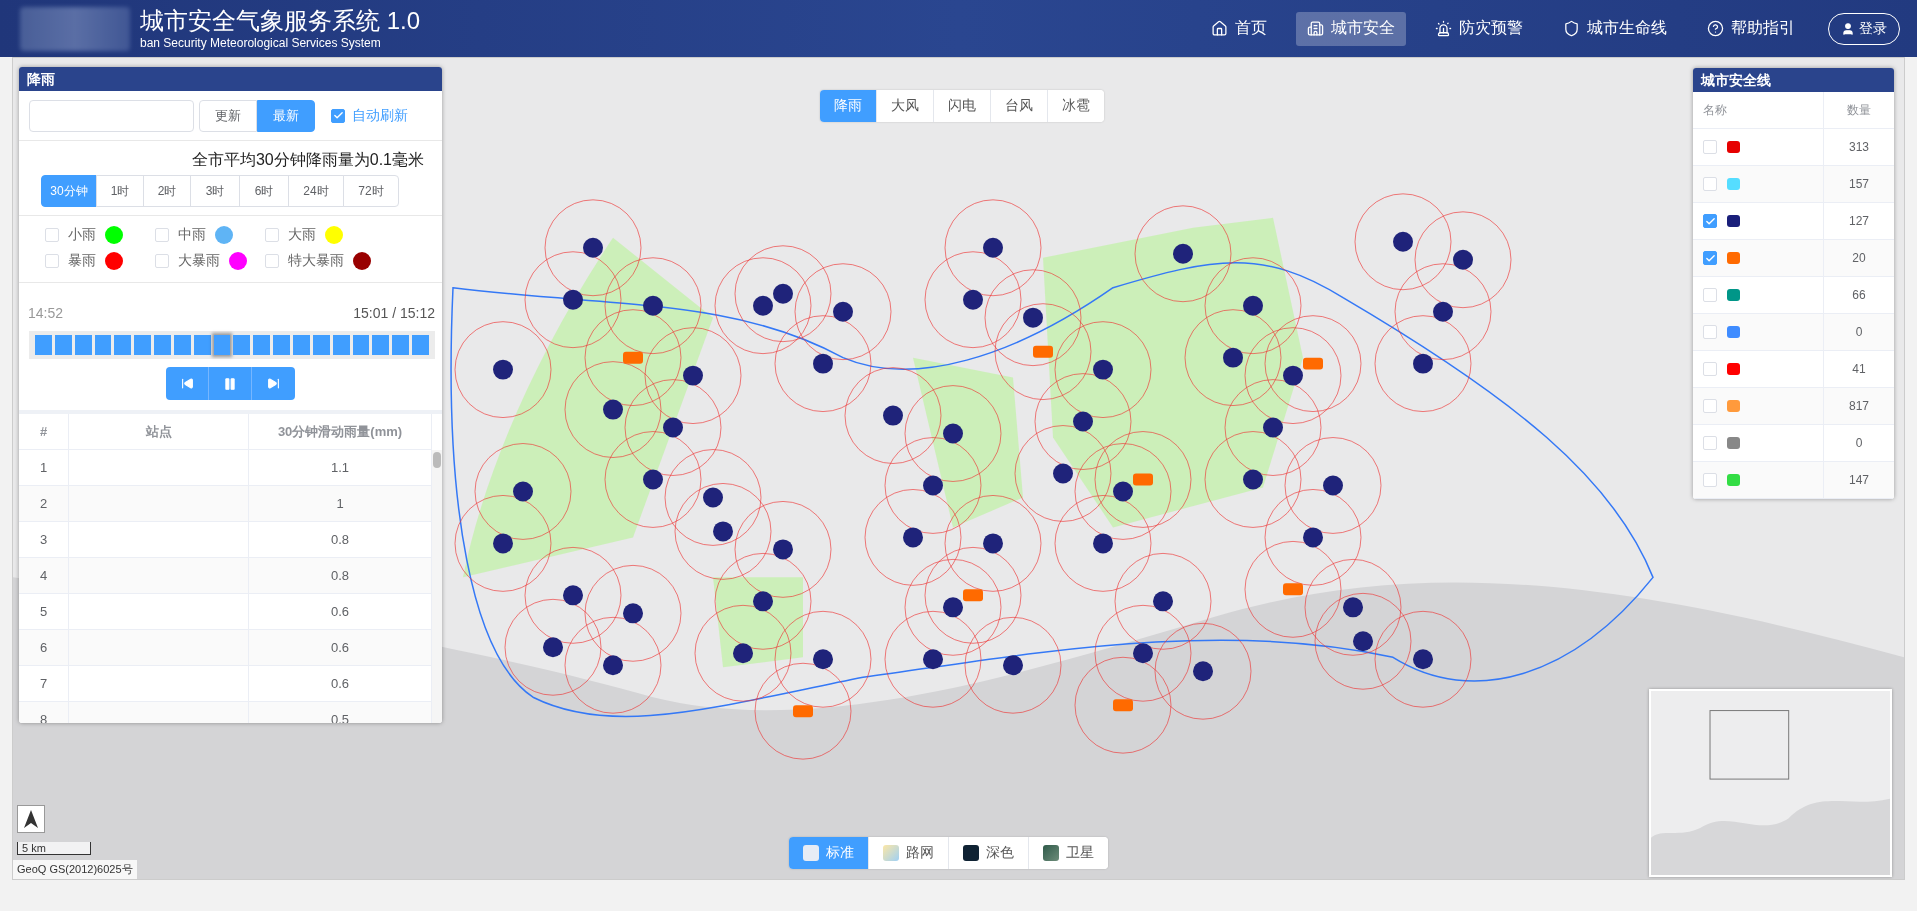 The image size is (1917, 911). Describe the element at coordinates (371, 191) in the screenshot. I see `period-tab: 72时` at that location.